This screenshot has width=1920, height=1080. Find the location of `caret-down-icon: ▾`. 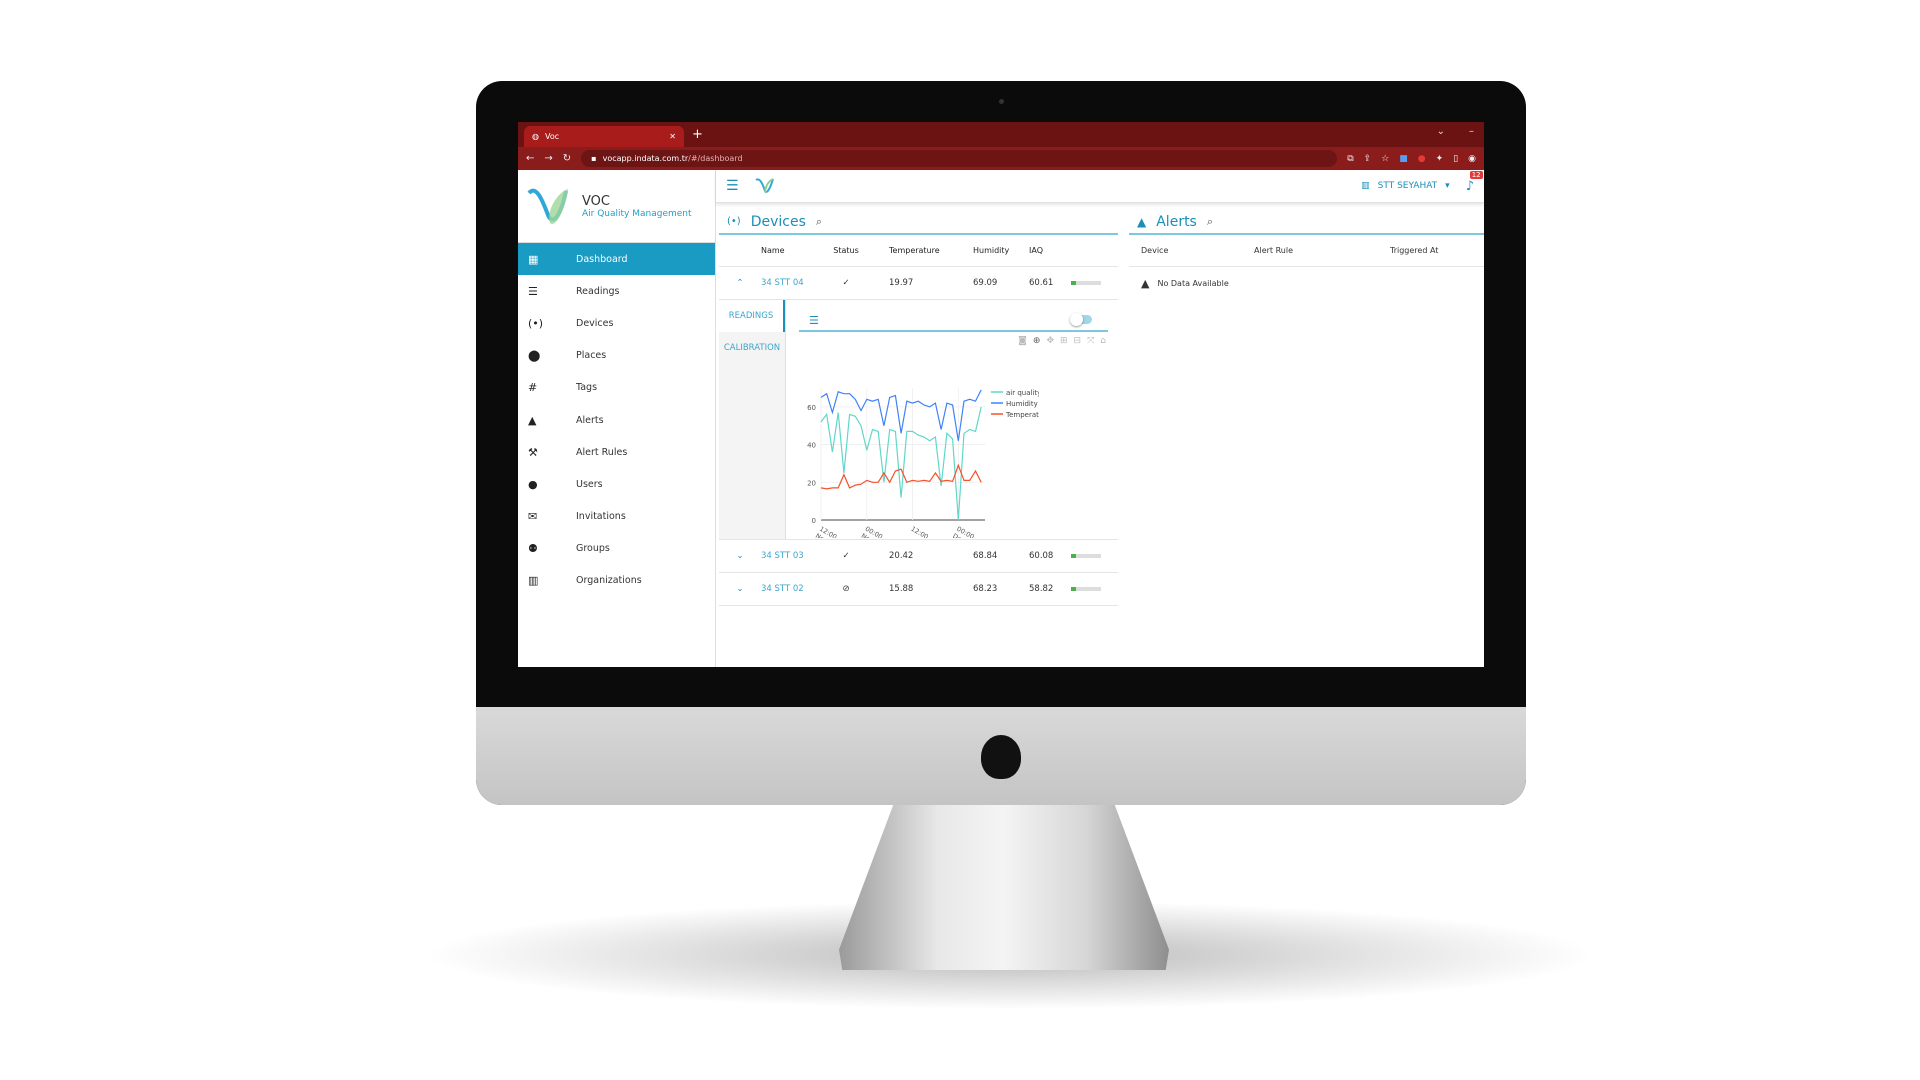

caret-down-icon: ▾ is located at coordinates (1447, 186).